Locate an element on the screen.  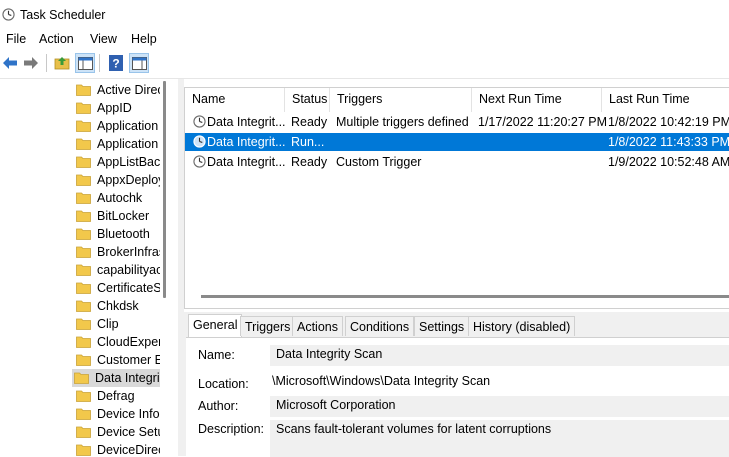
tab-triggers: Triggers is located at coordinates (268, 326).